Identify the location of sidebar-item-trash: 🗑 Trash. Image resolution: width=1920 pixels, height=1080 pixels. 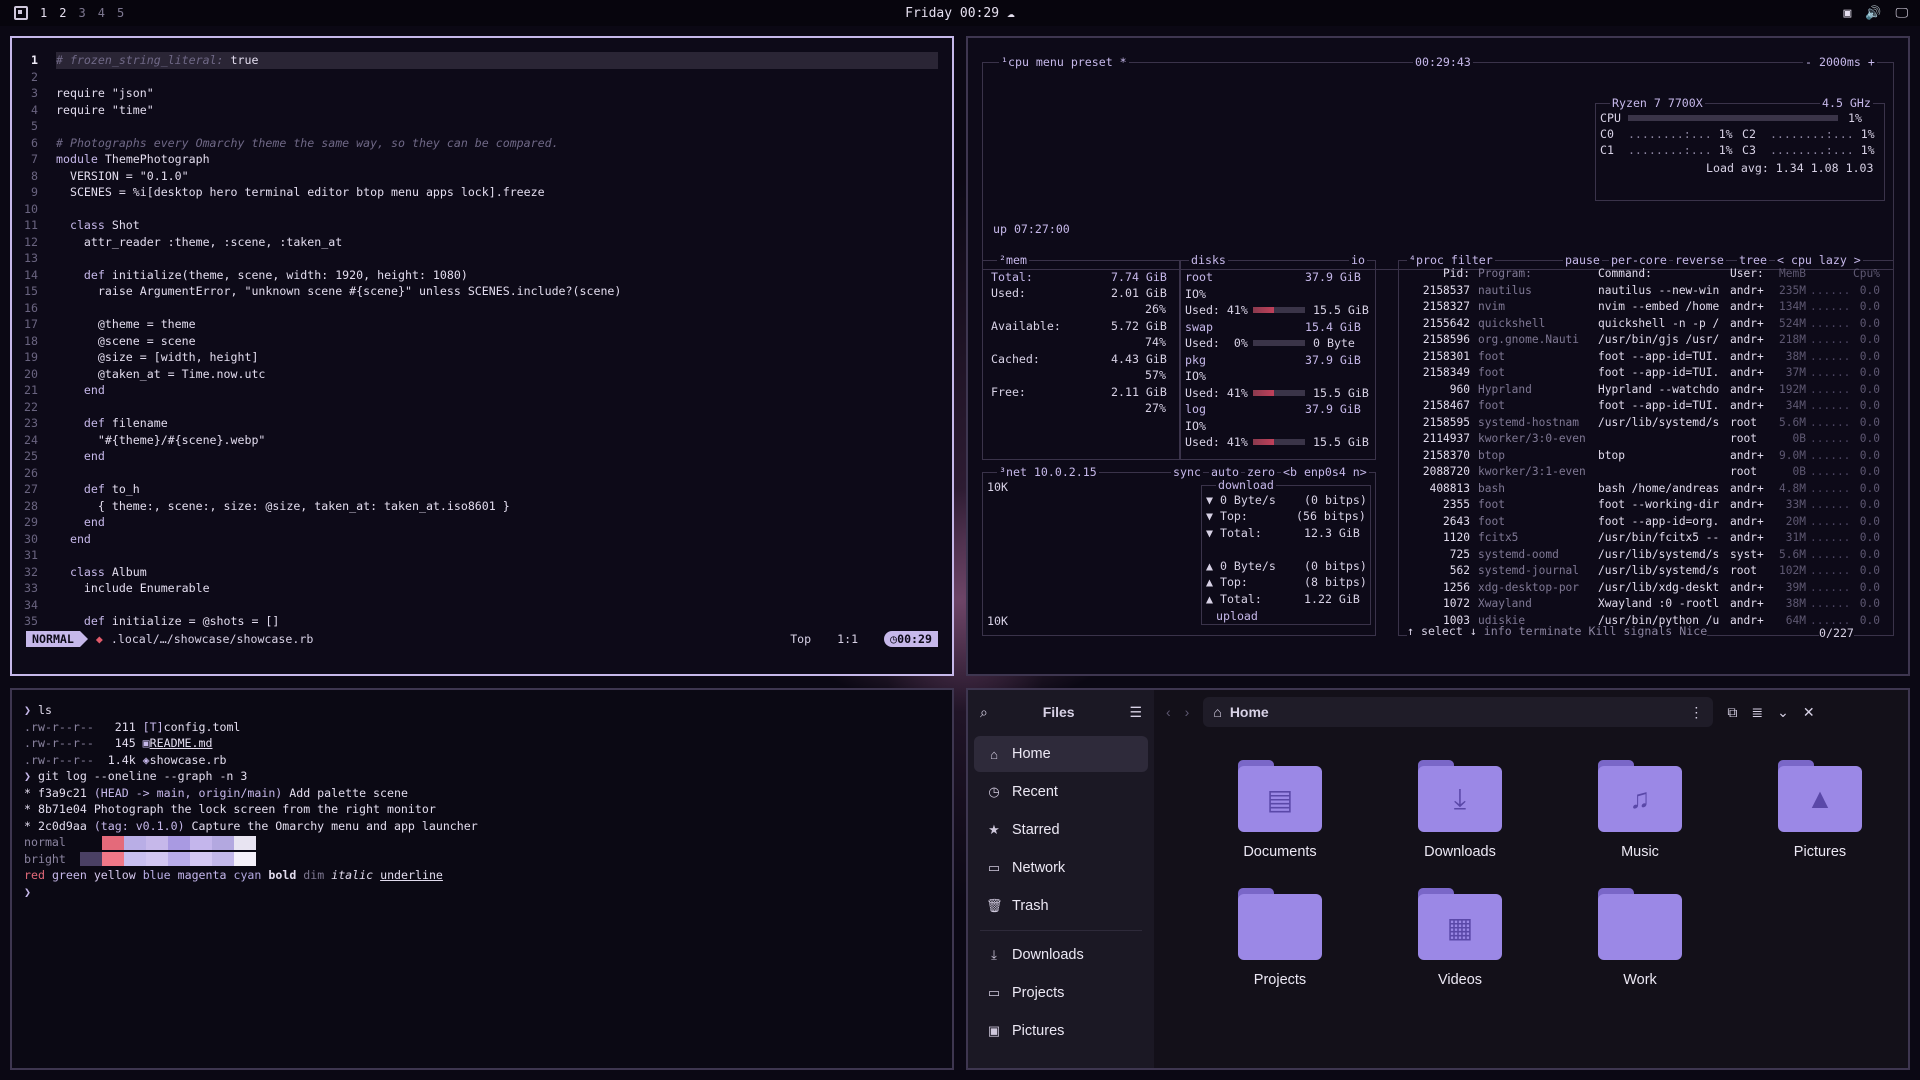
(1061, 906).